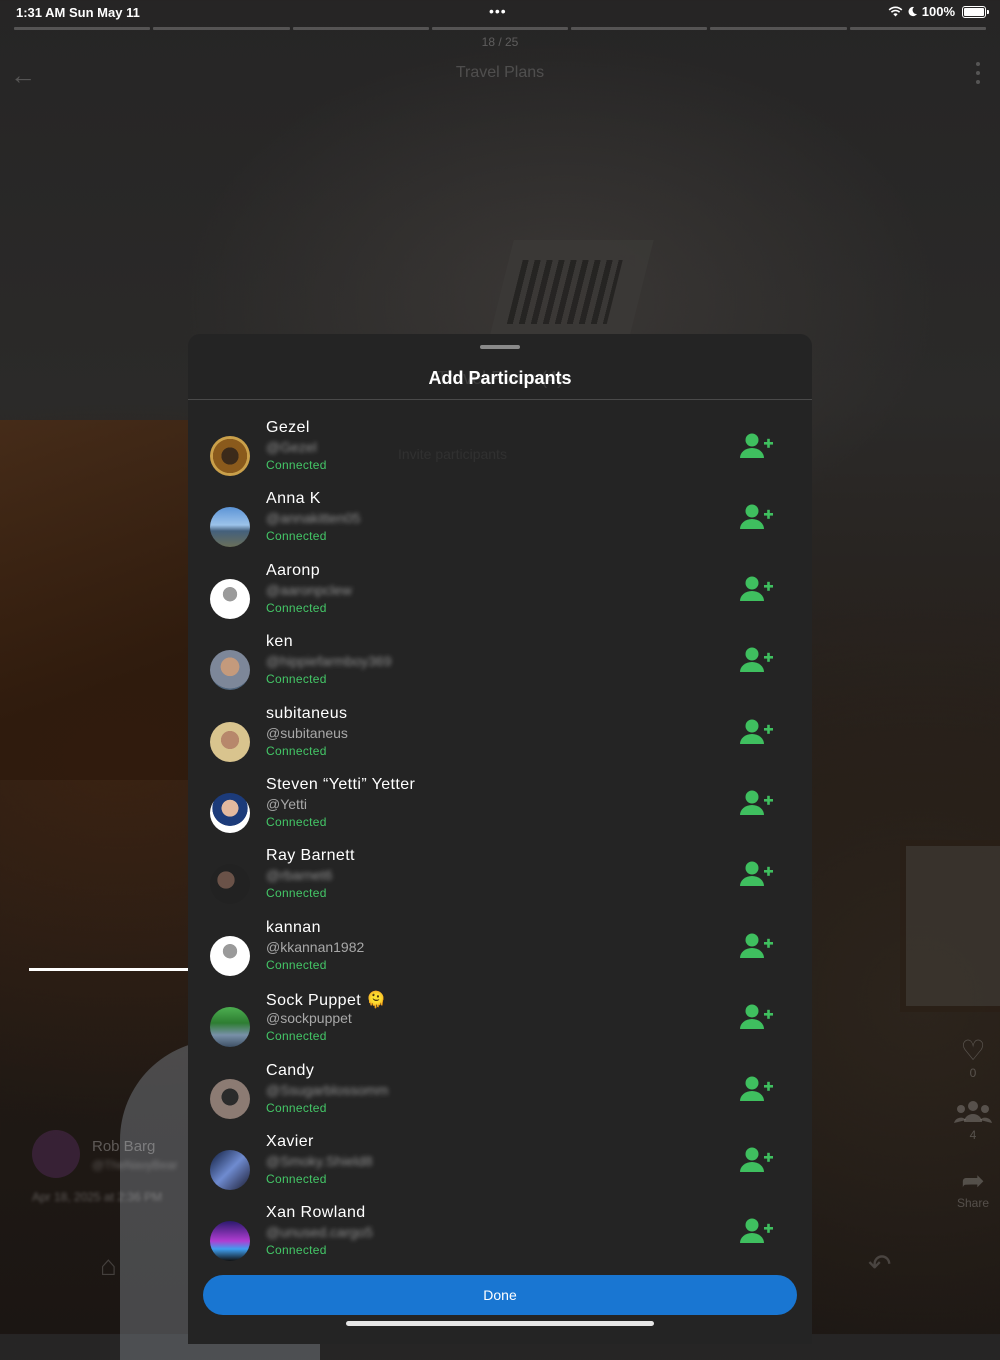  Describe the element at coordinates (313, 518) in the screenshot. I see `participant-handle: @annakitten05` at that location.